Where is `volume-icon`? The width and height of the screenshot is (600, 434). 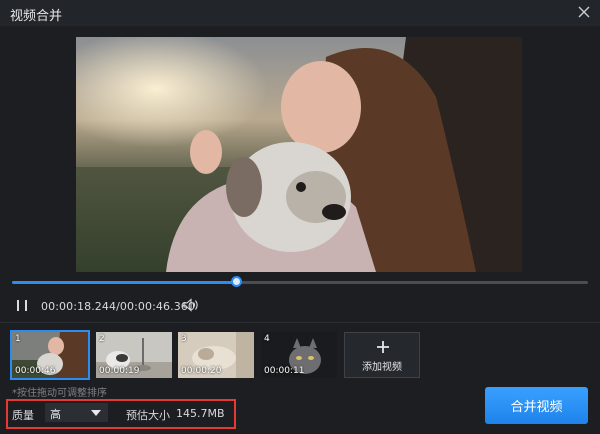
volume-icon is located at coordinates (191, 305).